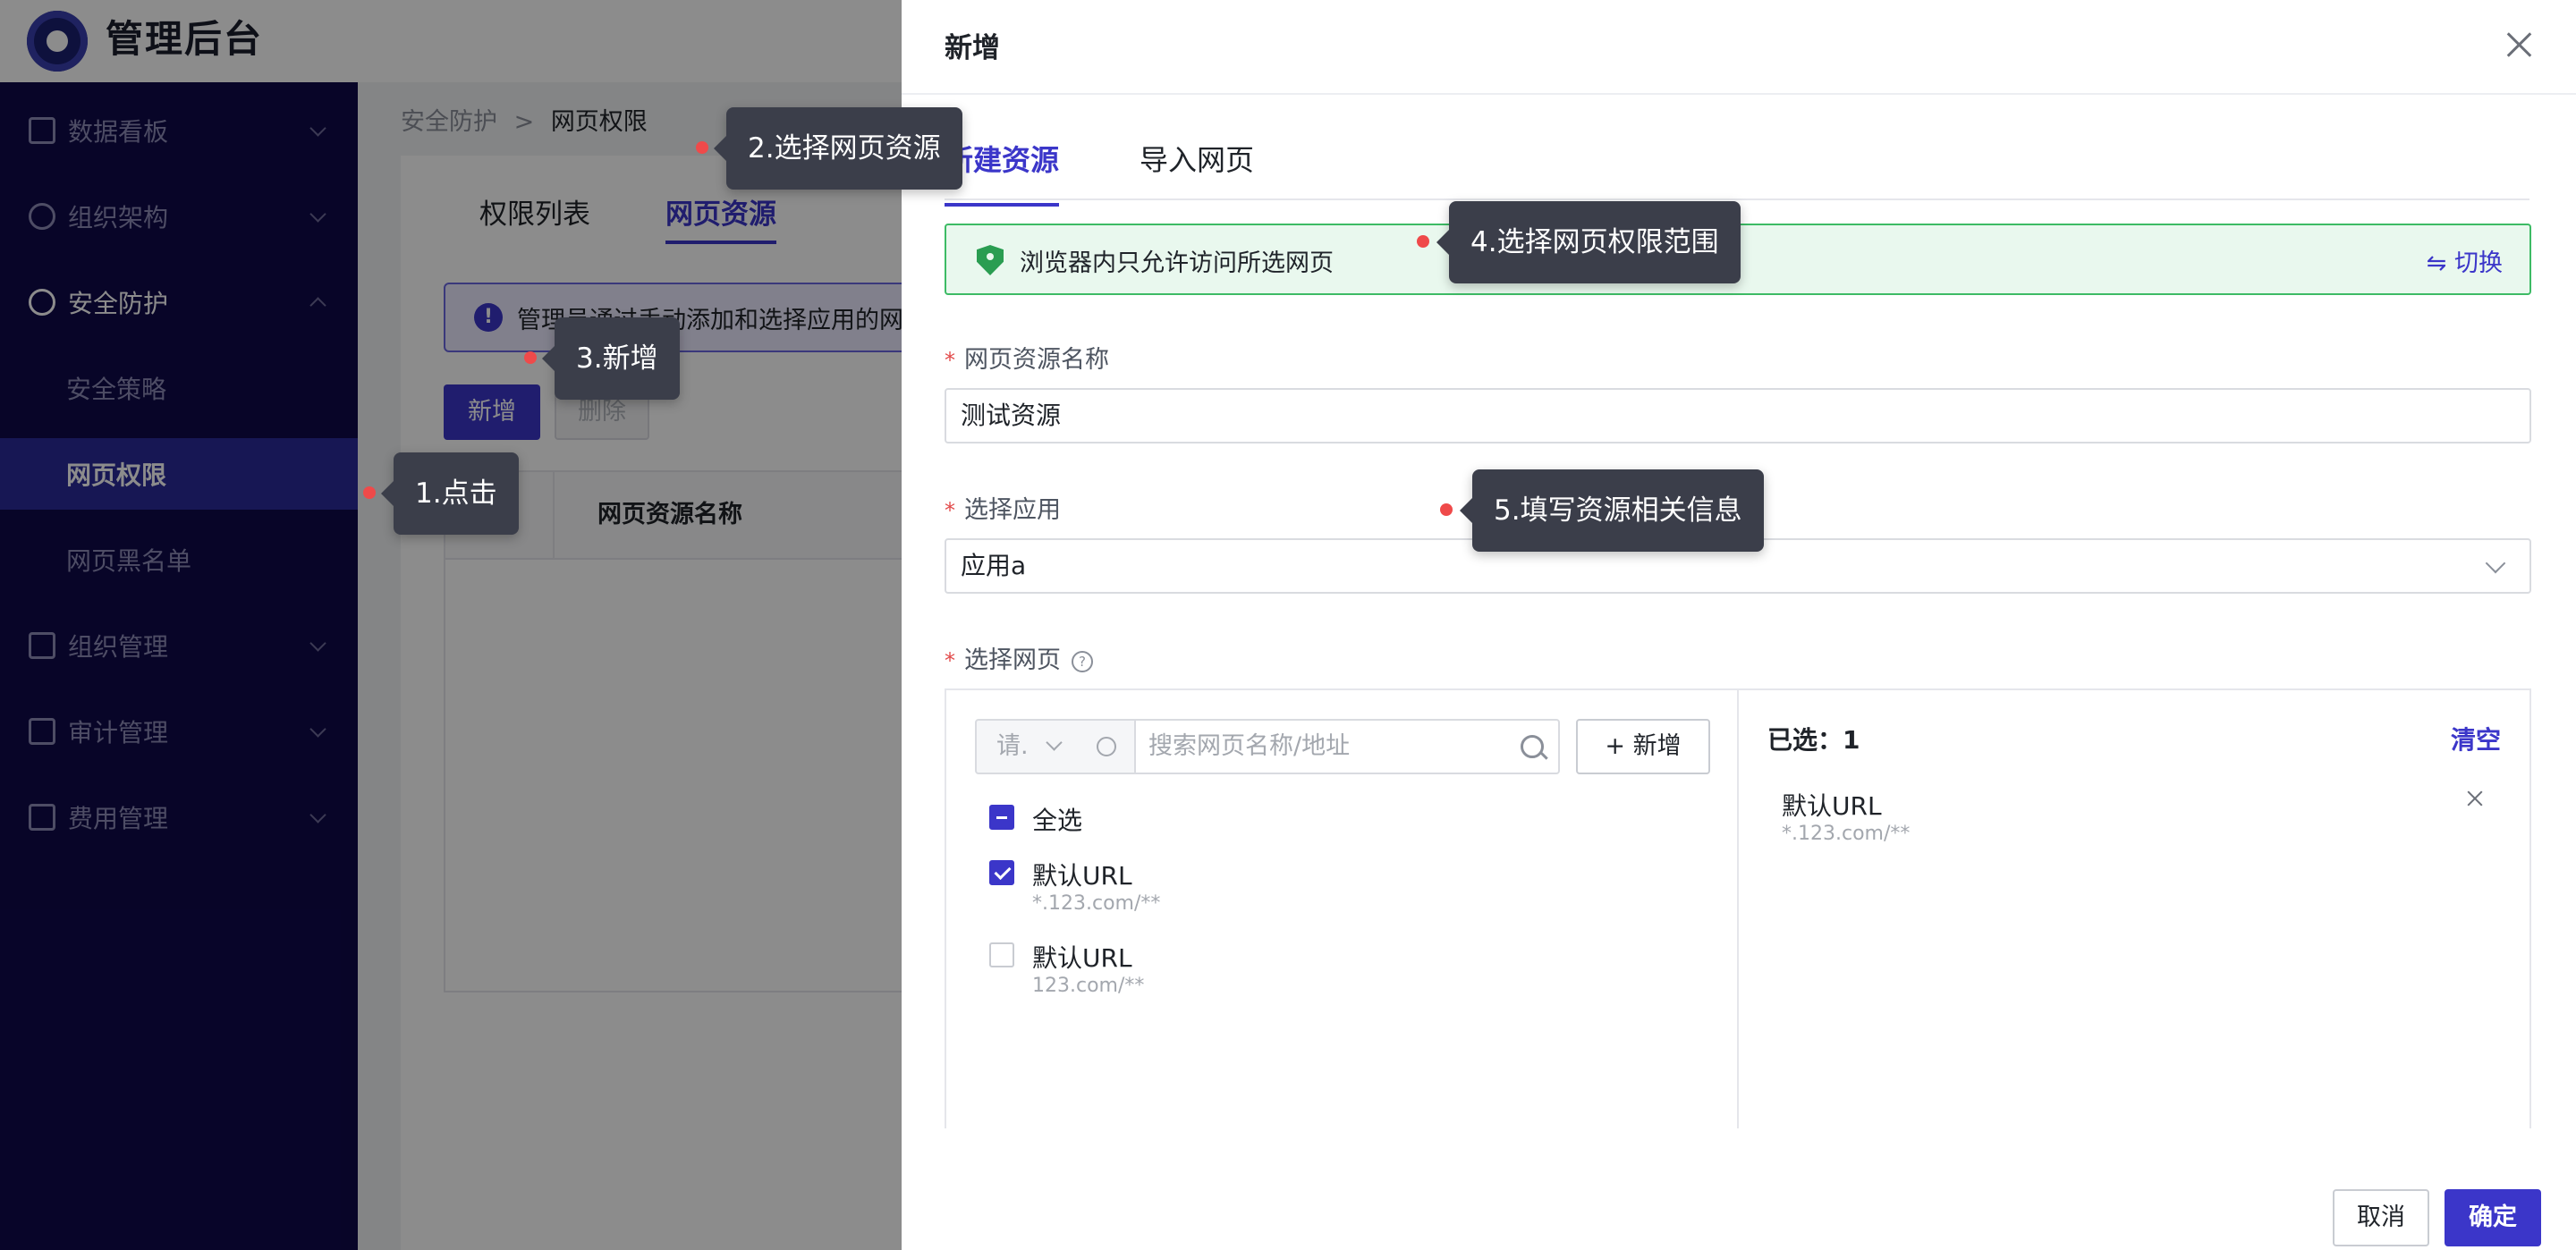  What do you see at coordinates (1846, 834) in the screenshot?
I see `selected-item-url: *.123.com/**` at bounding box center [1846, 834].